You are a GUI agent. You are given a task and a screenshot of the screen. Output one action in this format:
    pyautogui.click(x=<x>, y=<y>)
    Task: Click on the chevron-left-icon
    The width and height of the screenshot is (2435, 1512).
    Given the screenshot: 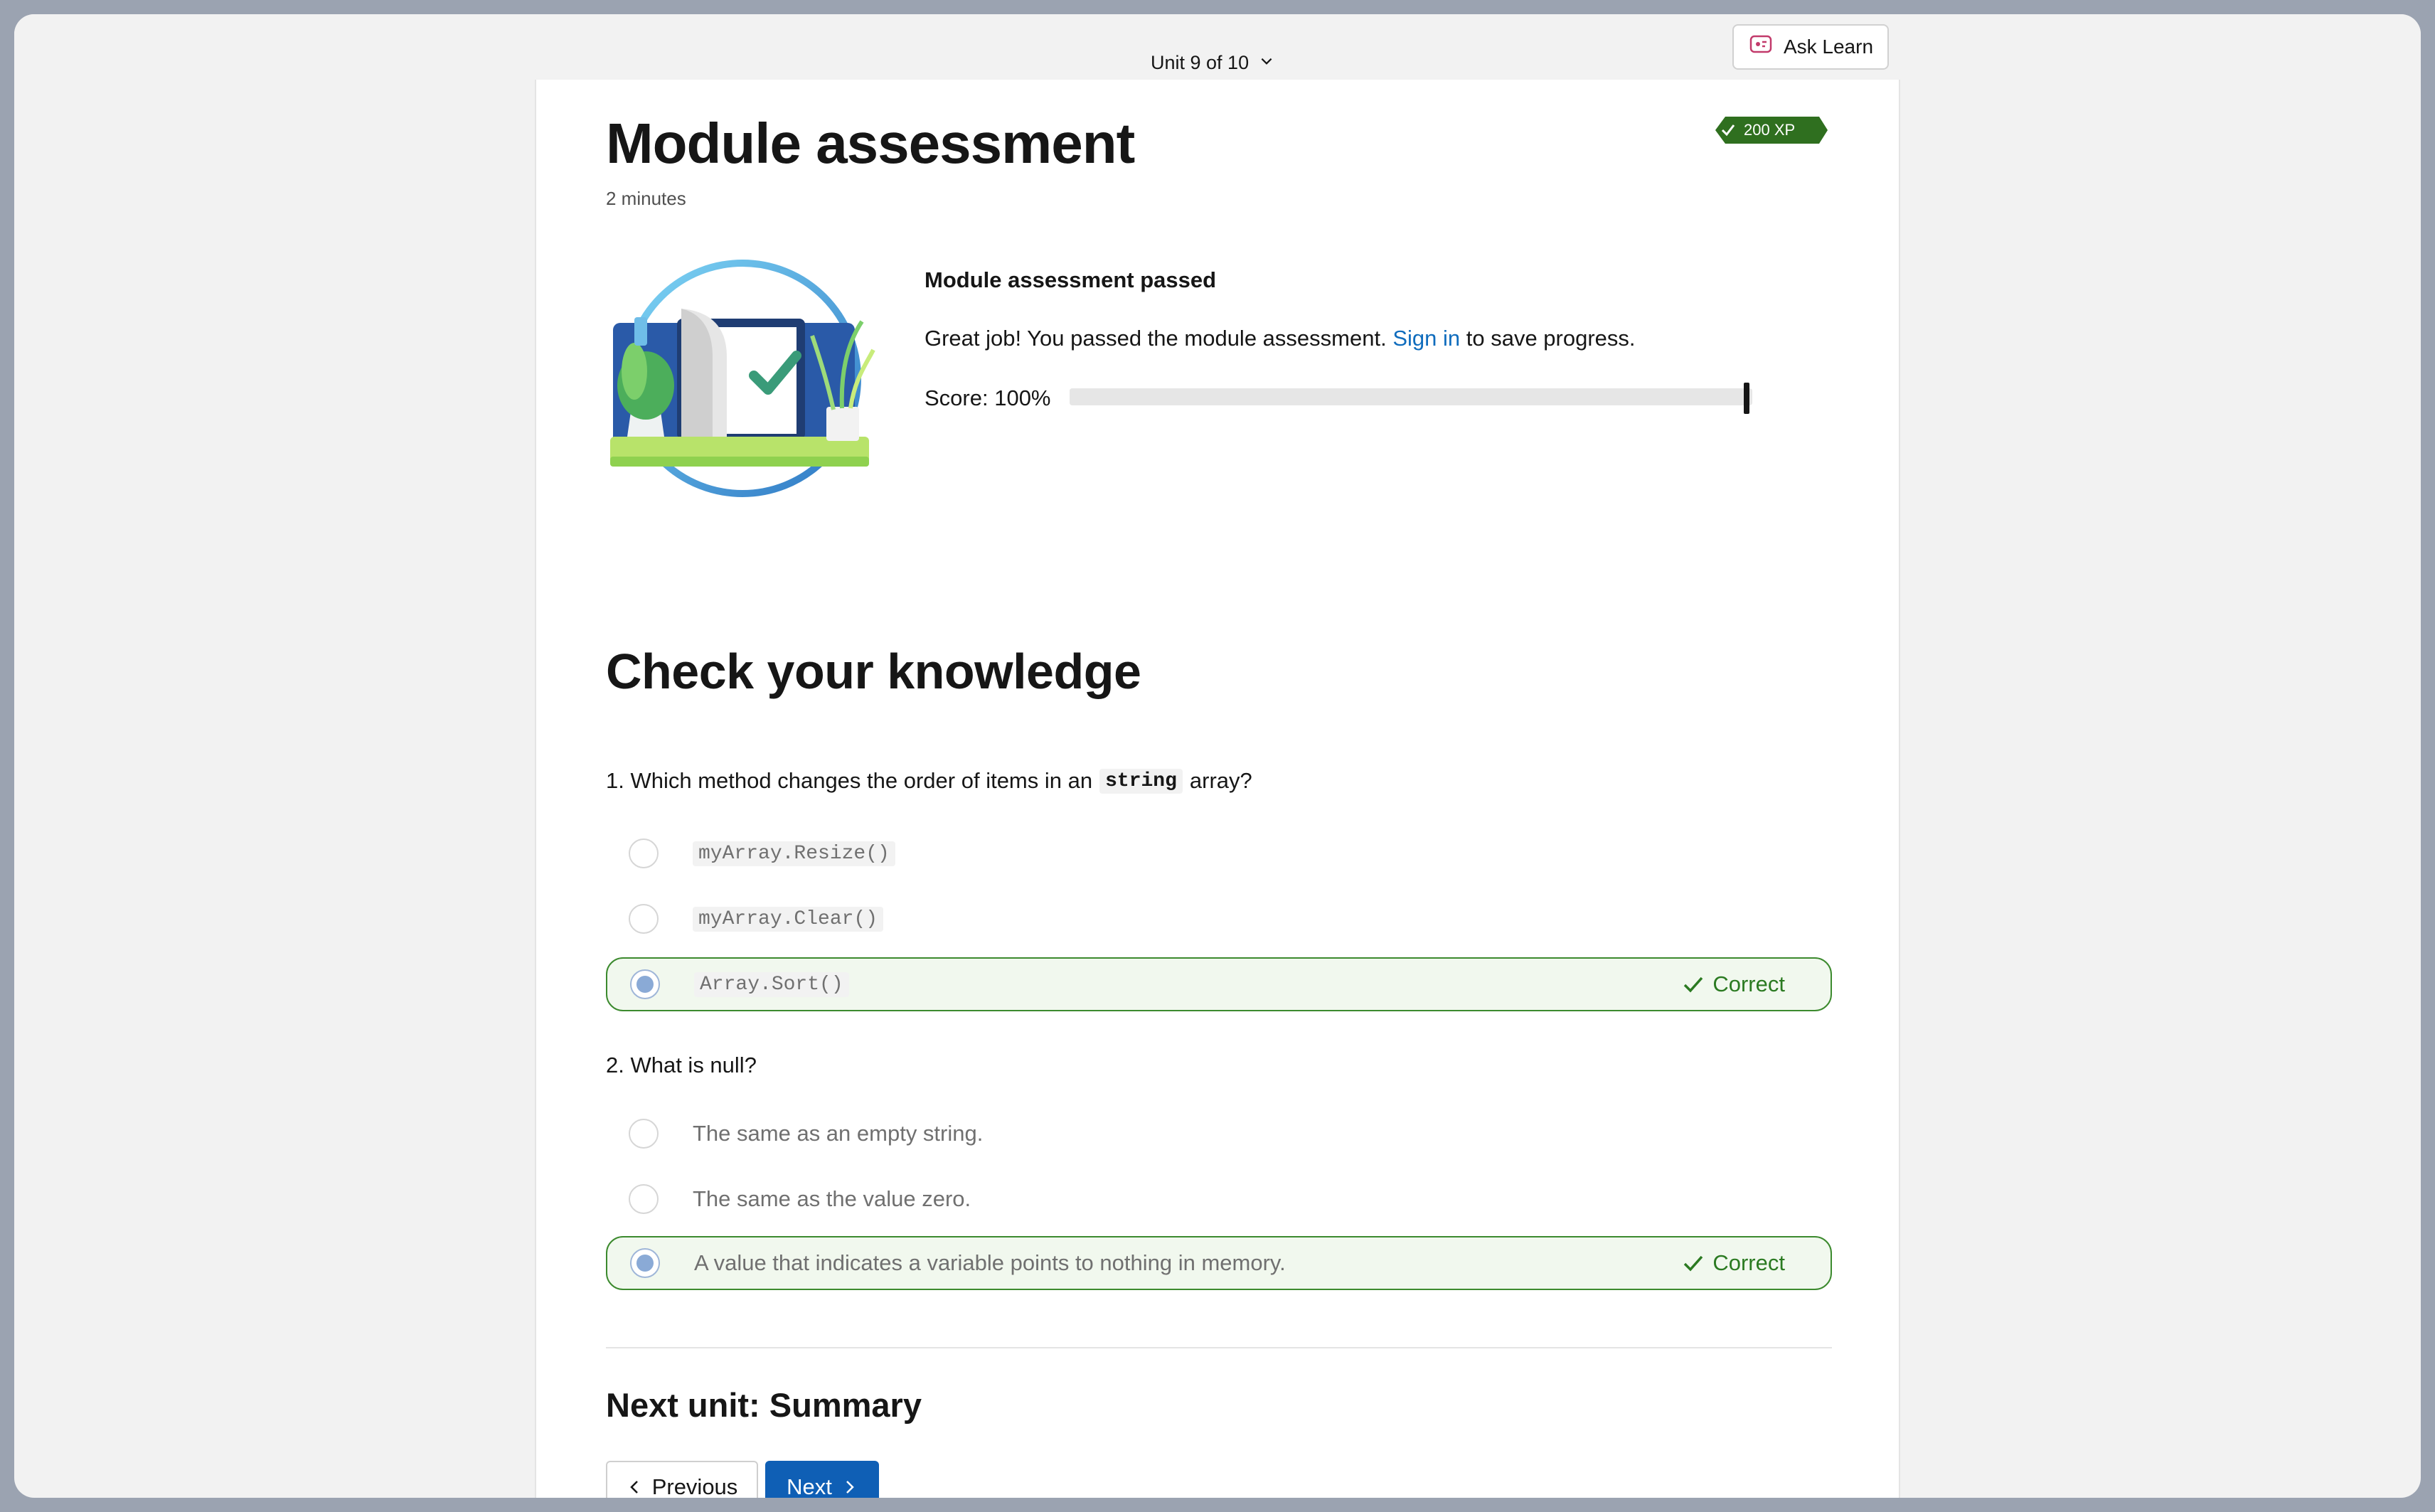 What is the action you would take?
    pyautogui.click(x=634, y=1488)
    